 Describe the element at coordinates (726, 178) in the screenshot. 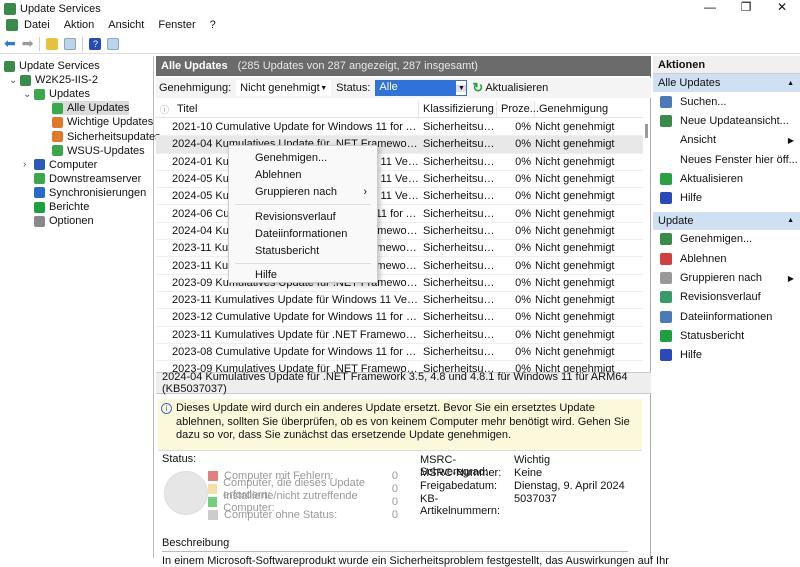

I see `action-item: Aktualisieren` at that location.